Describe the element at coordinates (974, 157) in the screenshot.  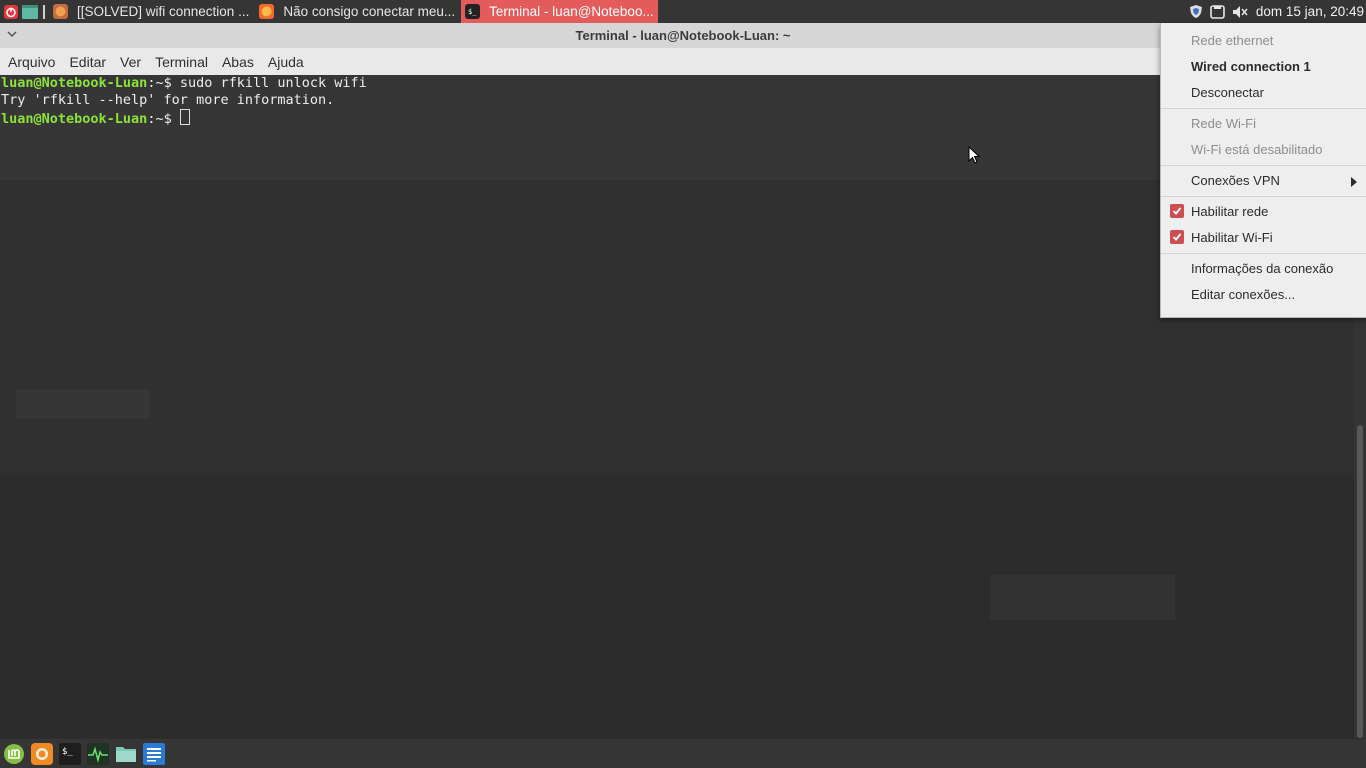
I see `mouse-pointer-icon` at that location.